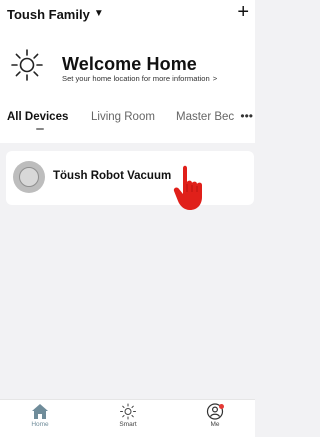 This screenshot has height=437, width=320. What do you see at coordinates (37, 117) in the screenshot?
I see `tab-all-devices: All Devices` at bounding box center [37, 117].